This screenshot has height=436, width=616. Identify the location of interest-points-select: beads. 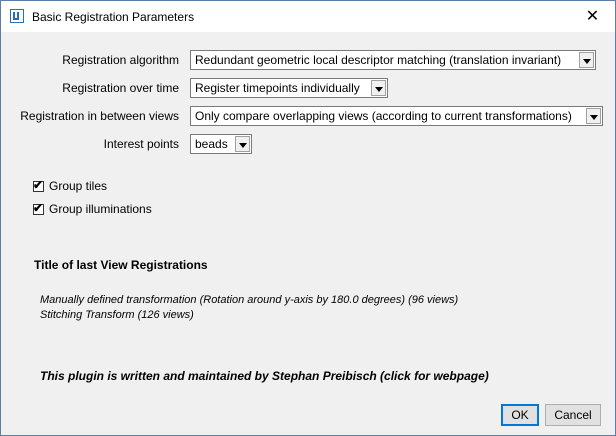
(221, 144).